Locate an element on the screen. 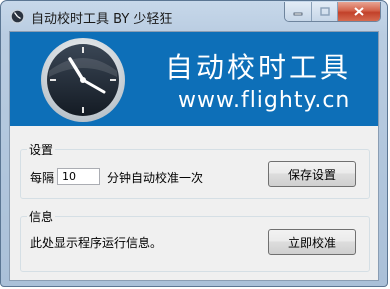 This screenshot has width=390, height=289. title-bar: 自动校时工具 BY 少轻狂 is located at coordinates (194, 16).